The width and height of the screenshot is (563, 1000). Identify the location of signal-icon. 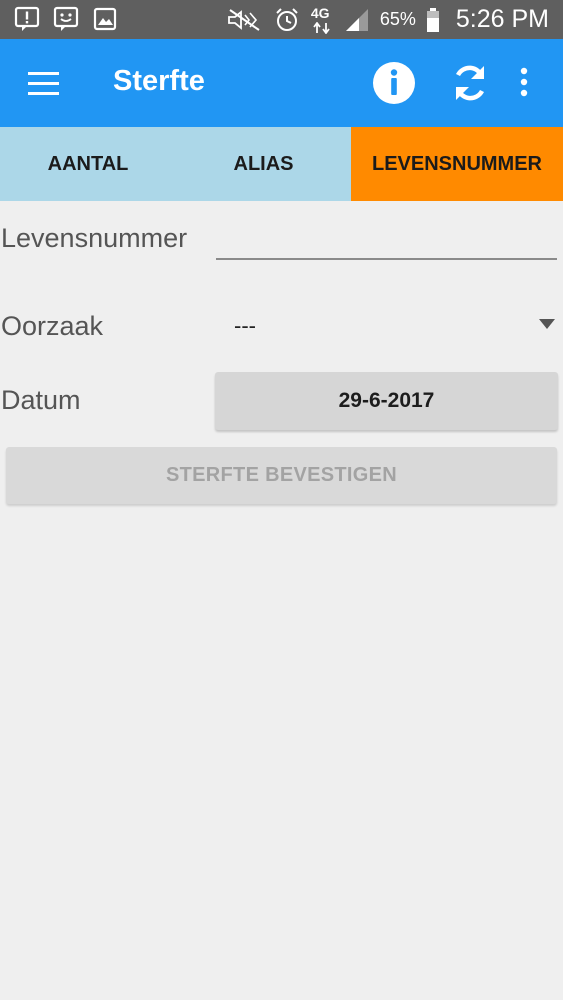
(356, 19).